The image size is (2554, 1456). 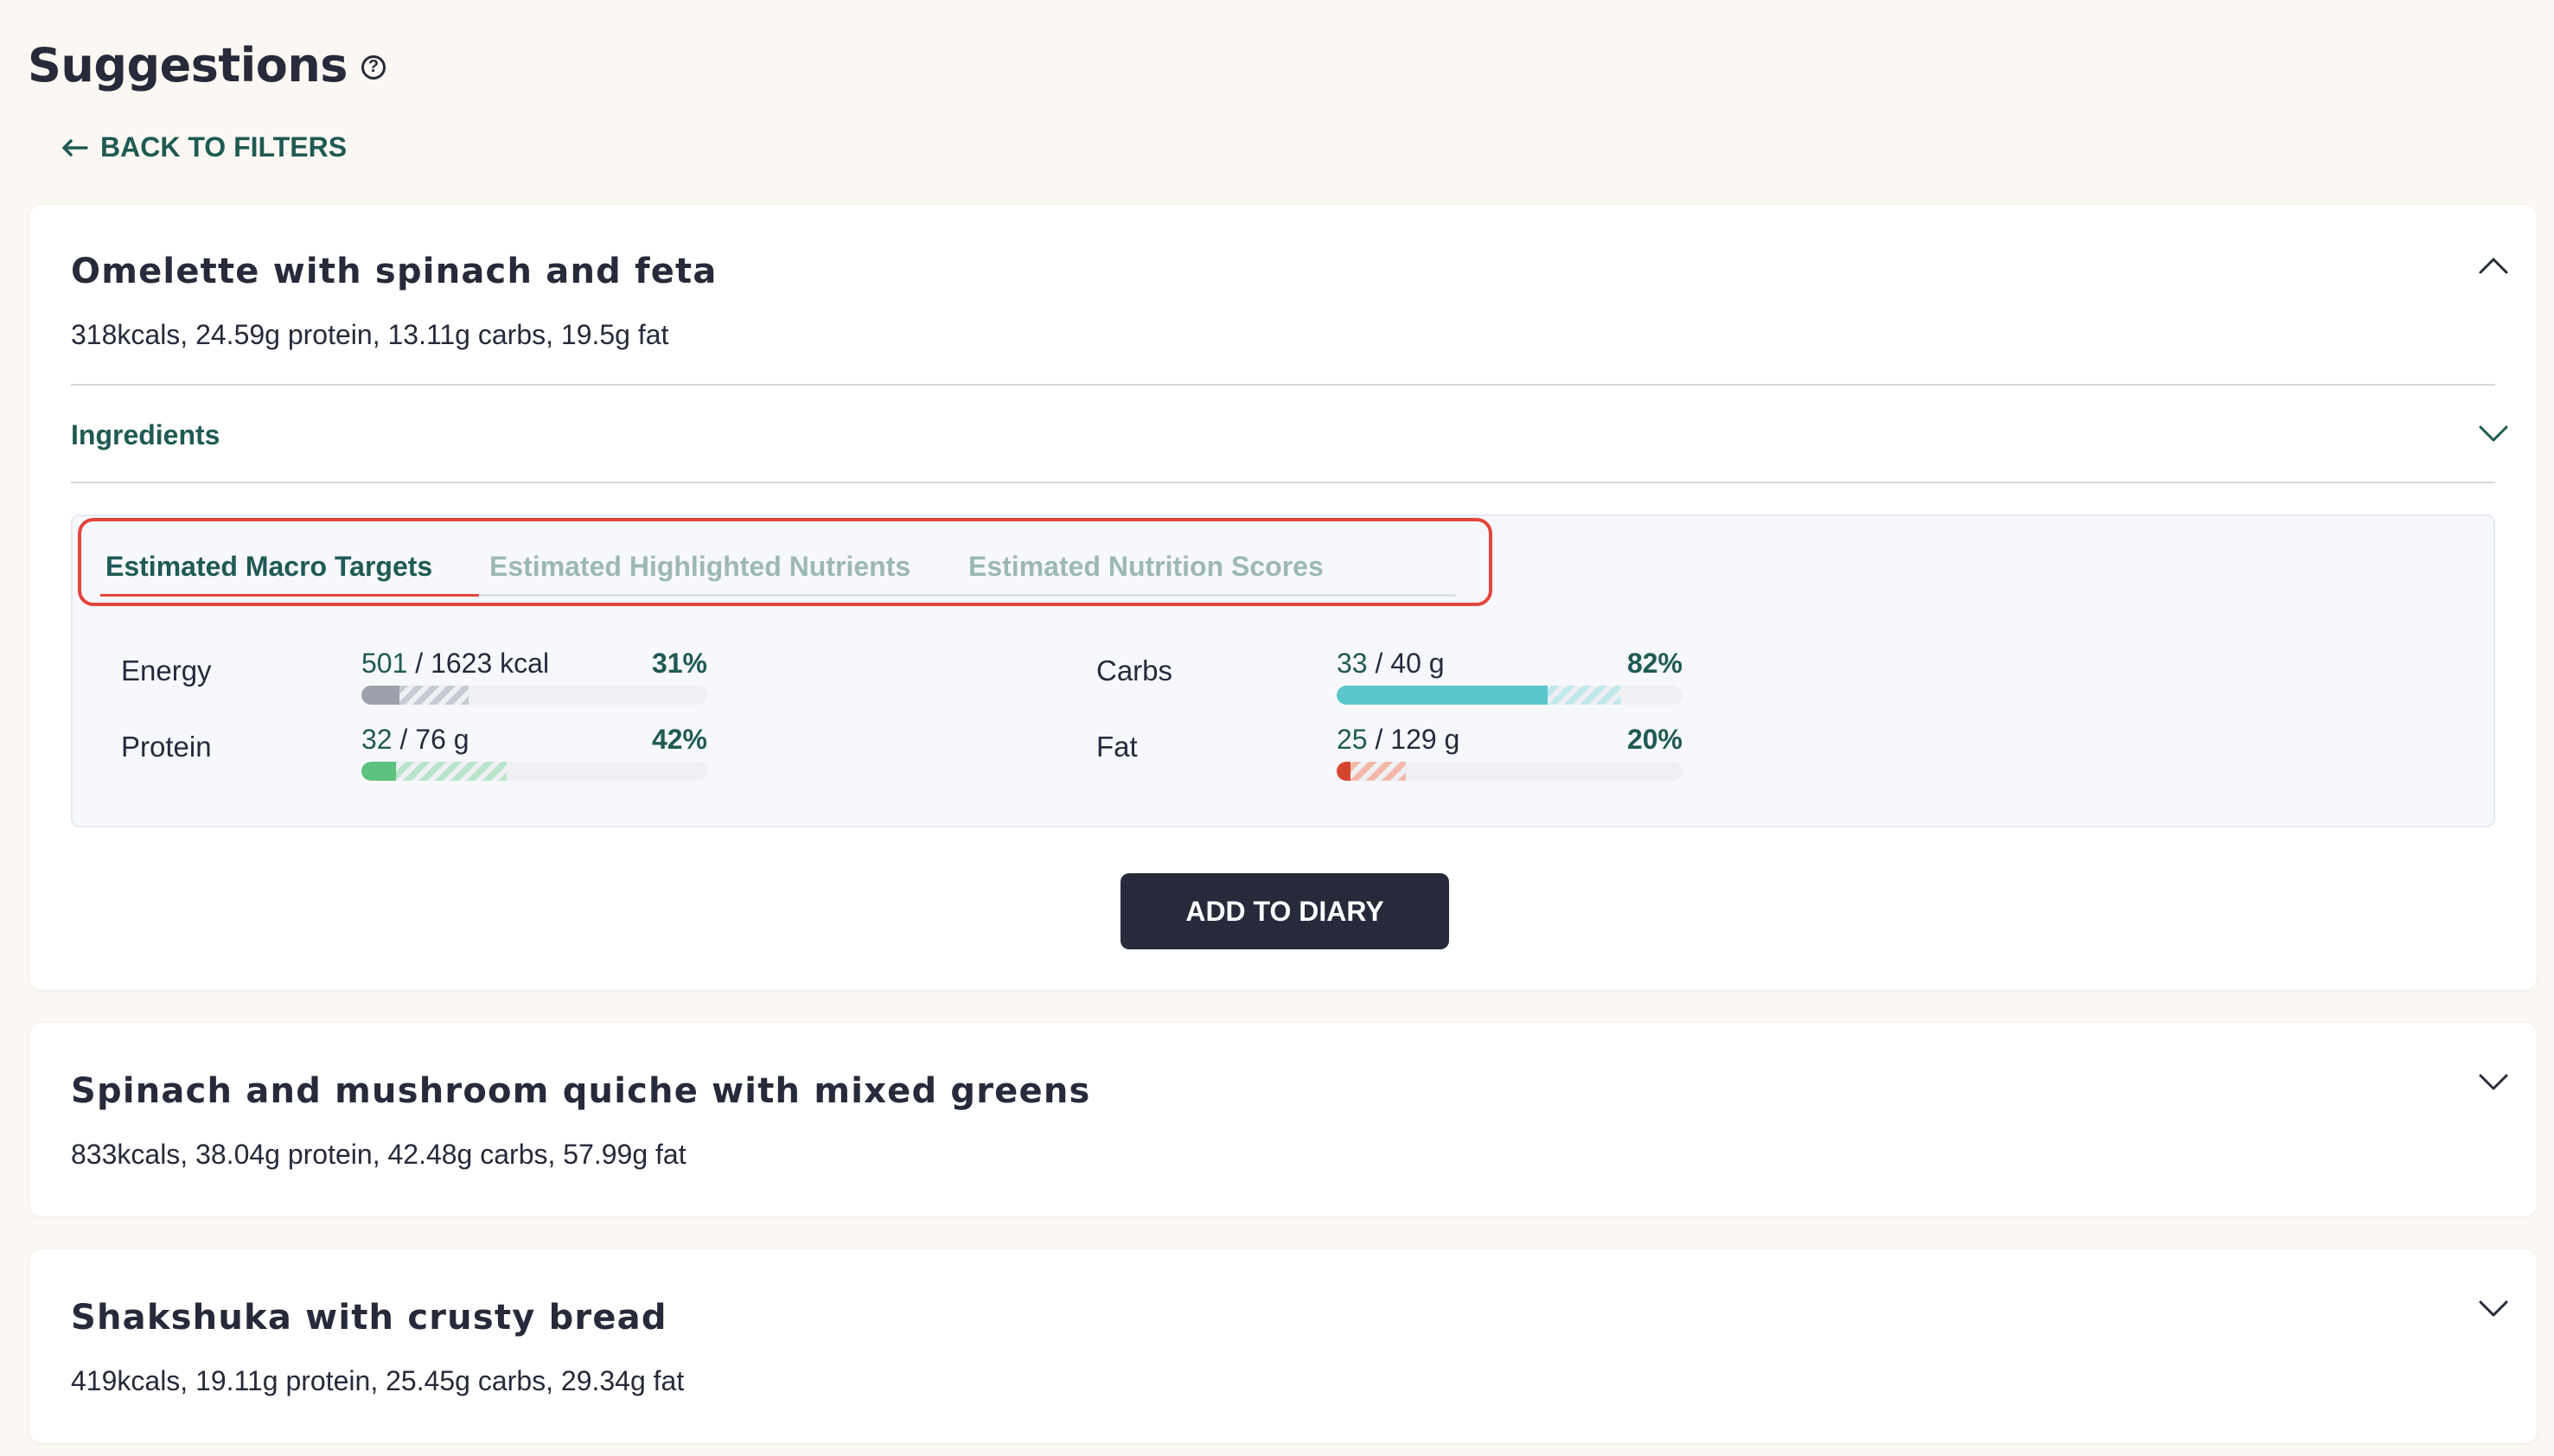 What do you see at coordinates (377, 739) in the screenshot?
I see `macro-current: 32` at bounding box center [377, 739].